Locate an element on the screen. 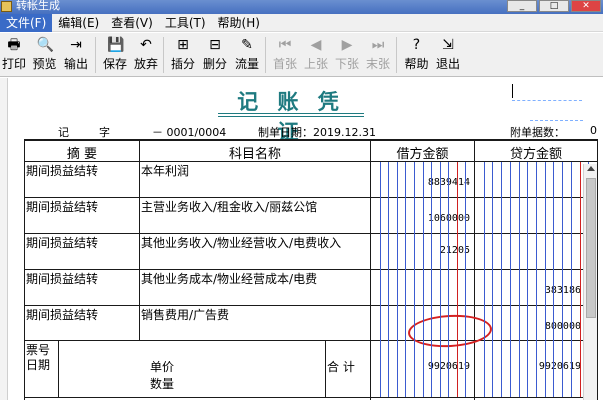 Image resolution: width=603 pixels, height=400 pixels. toolbar-label: 放弃 is located at coordinates (145, 64).